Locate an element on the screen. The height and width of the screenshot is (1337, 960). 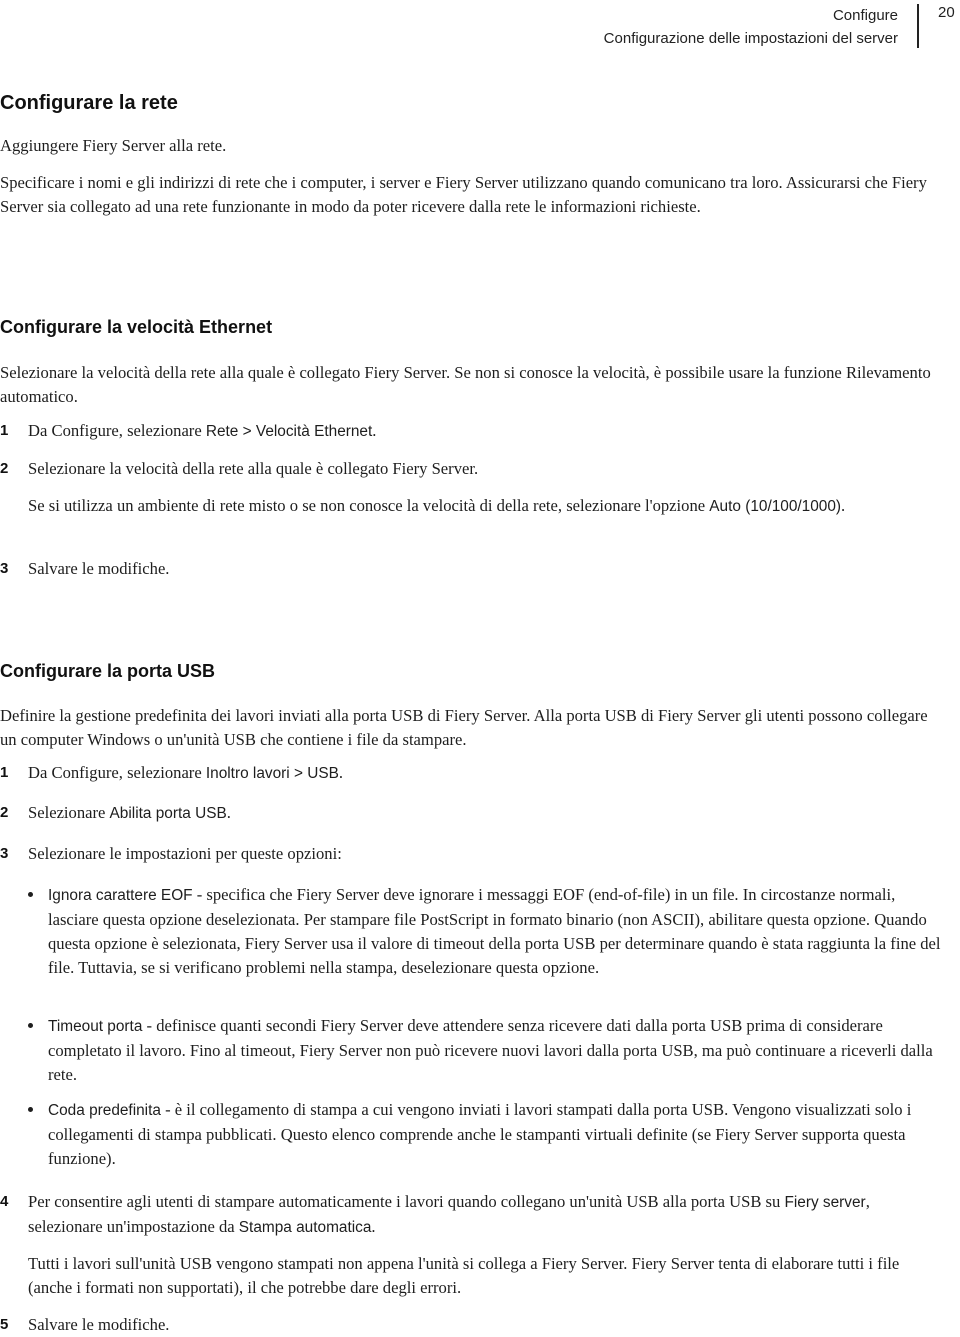
option-name: Timeout porta is located at coordinates (95, 1026).